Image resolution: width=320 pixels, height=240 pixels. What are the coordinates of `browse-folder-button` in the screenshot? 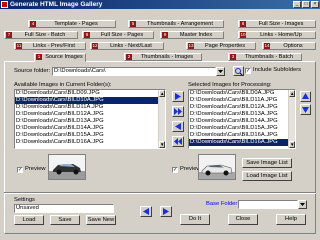 It's located at (238, 71).